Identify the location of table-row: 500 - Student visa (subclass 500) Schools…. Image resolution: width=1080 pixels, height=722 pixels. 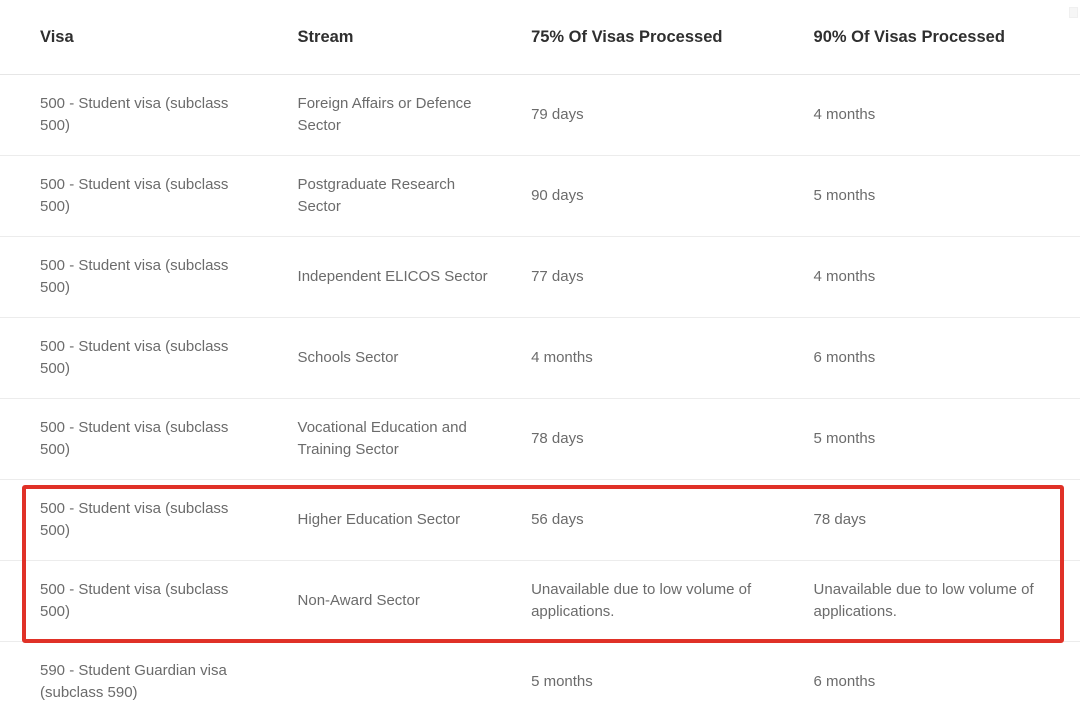
(540, 358).